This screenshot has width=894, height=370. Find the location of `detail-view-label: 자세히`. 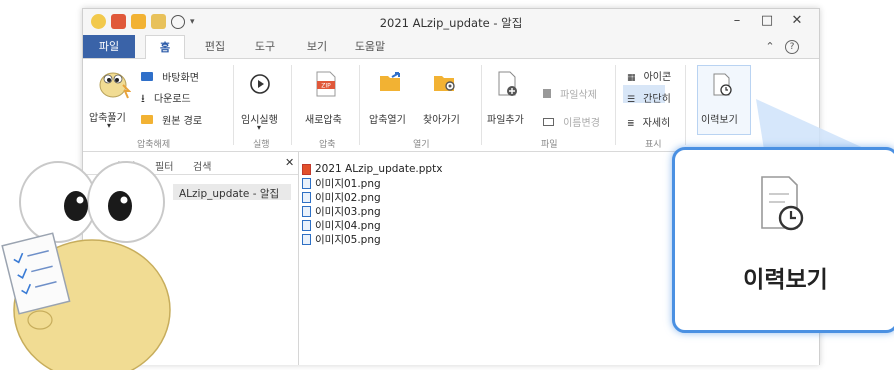

detail-view-label: 자세히 is located at coordinates (656, 123).